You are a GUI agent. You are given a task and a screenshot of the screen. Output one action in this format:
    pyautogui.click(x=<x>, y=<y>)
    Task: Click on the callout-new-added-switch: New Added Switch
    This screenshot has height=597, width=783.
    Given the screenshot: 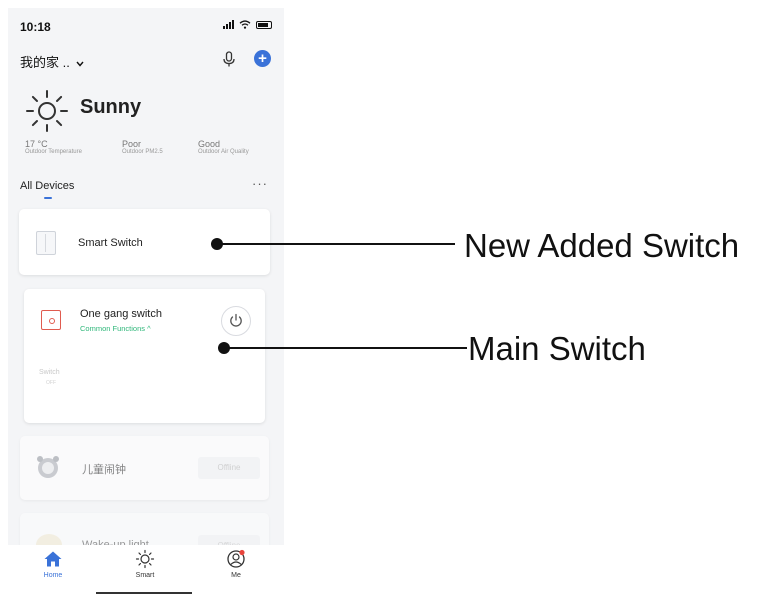 What is the action you would take?
    pyautogui.click(x=602, y=245)
    